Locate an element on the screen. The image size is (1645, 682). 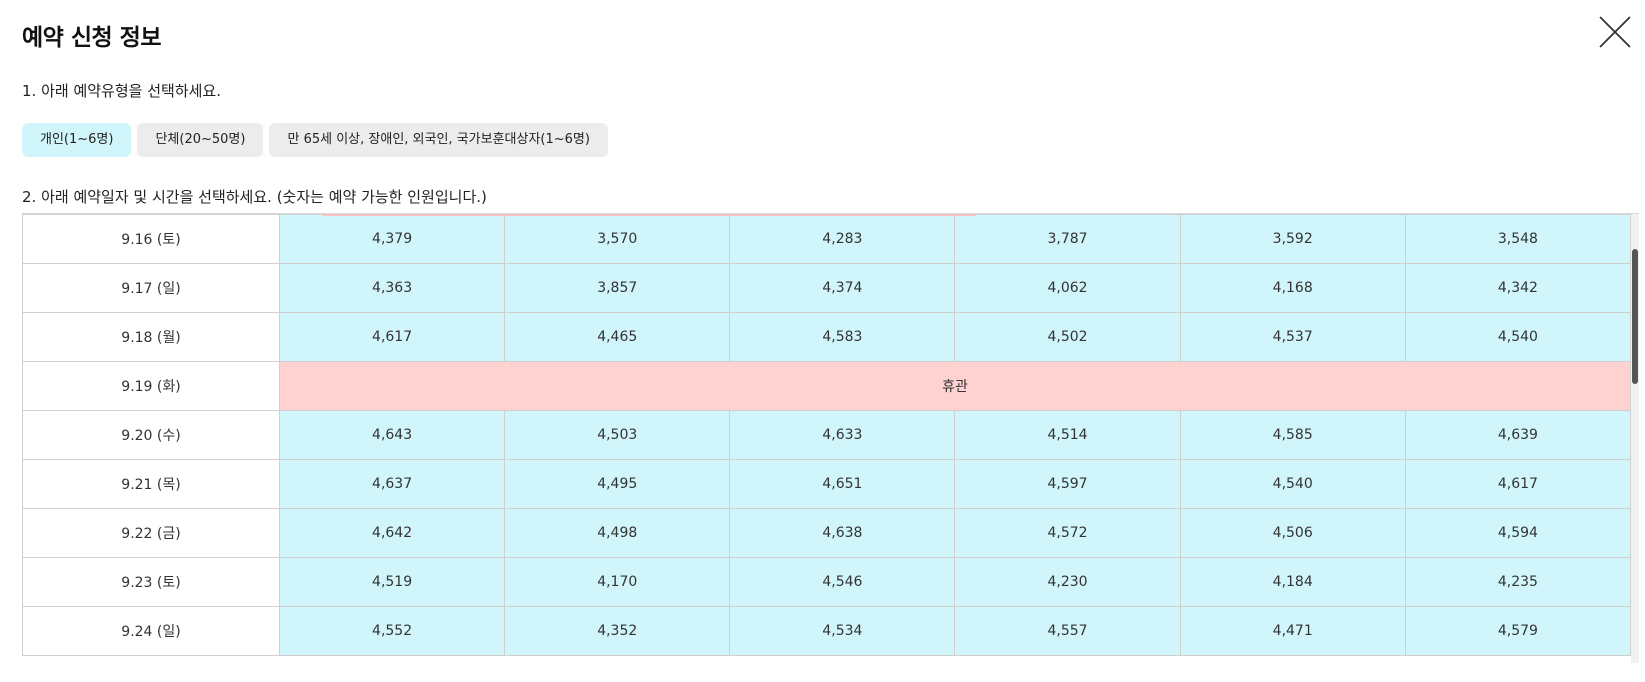
slot-cell: 4,597 is located at coordinates (1067, 484).